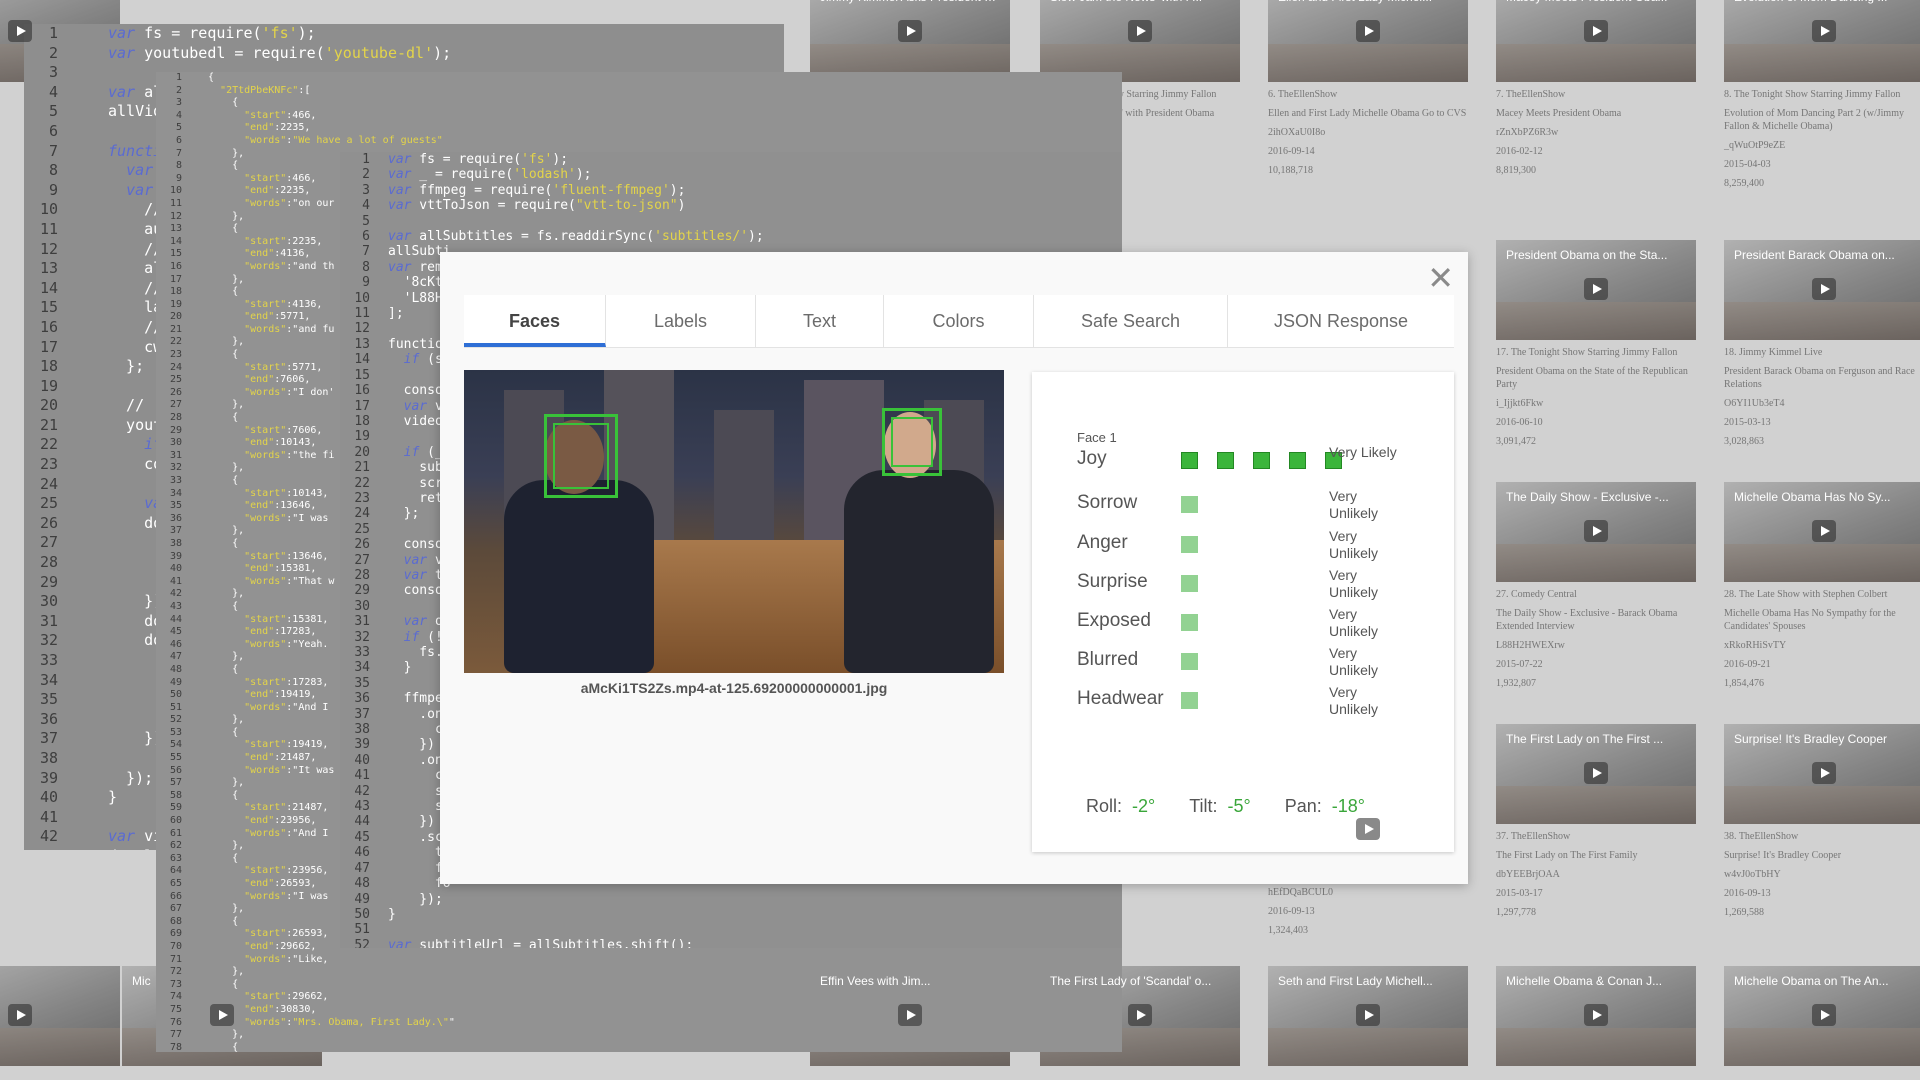 Image resolution: width=1920 pixels, height=1080 pixels. Describe the element at coordinates (1131, 321) in the screenshot. I see `tab-safe-search: Safe Search` at that location.